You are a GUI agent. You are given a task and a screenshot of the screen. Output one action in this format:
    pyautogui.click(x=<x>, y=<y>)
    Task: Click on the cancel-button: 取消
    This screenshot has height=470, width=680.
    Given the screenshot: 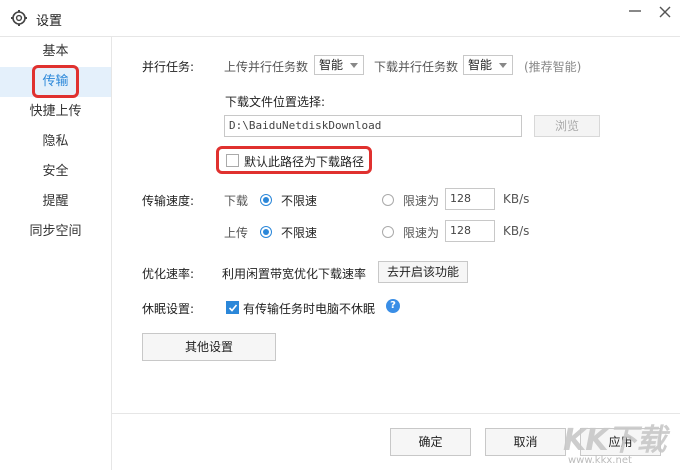 What is the action you would take?
    pyautogui.click(x=525, y=442)
    